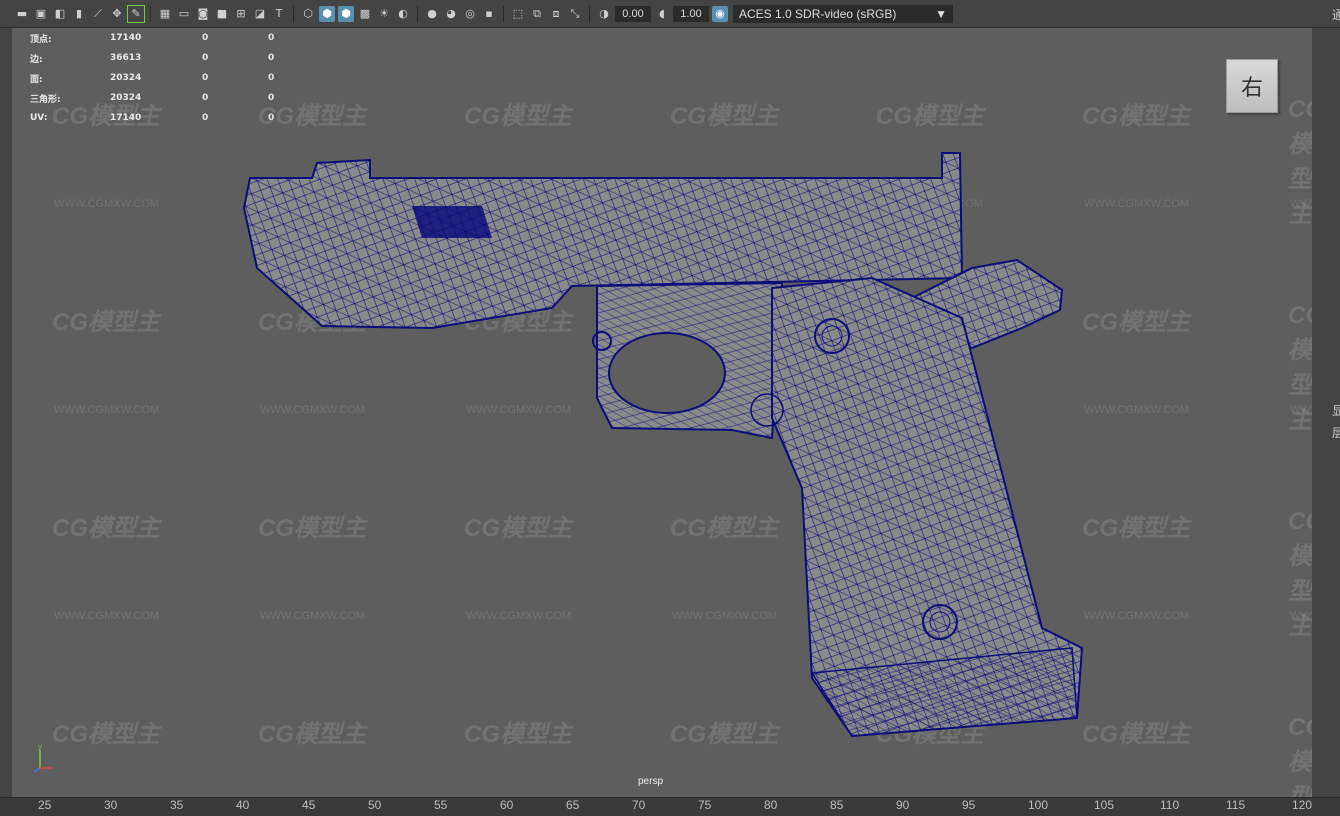 The height and width of the screenshot is (816, 1340). What do you see at coordinates (117, 14) in the screenshot?
I see `2d-pan-icon: ✥` at bounding box center [117, 14].